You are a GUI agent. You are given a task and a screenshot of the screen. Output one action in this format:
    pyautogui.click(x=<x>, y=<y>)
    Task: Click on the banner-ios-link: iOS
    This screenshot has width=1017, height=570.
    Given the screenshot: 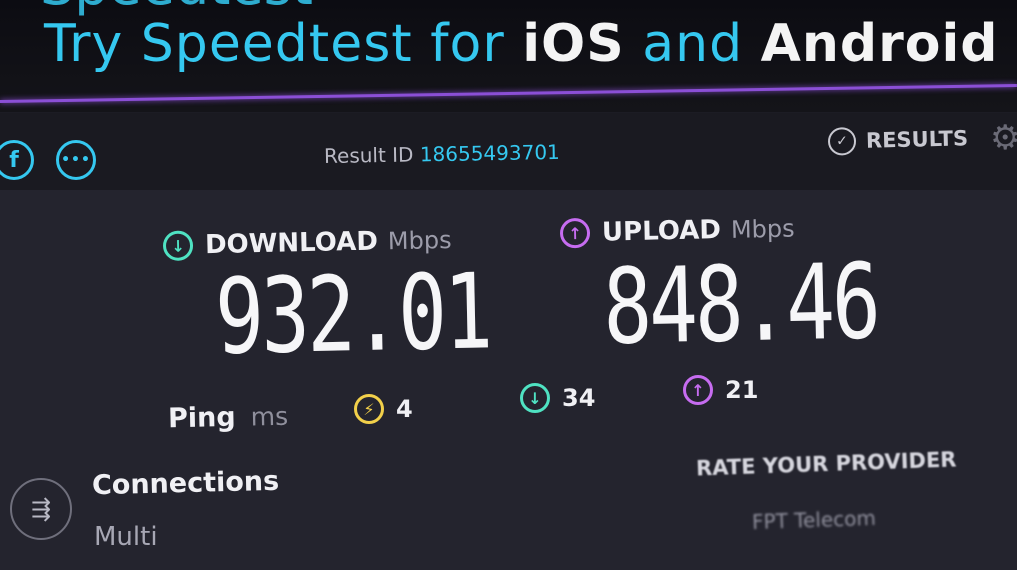 What is the action you would take?
    pyautogui.click(x=573, y=44)
    